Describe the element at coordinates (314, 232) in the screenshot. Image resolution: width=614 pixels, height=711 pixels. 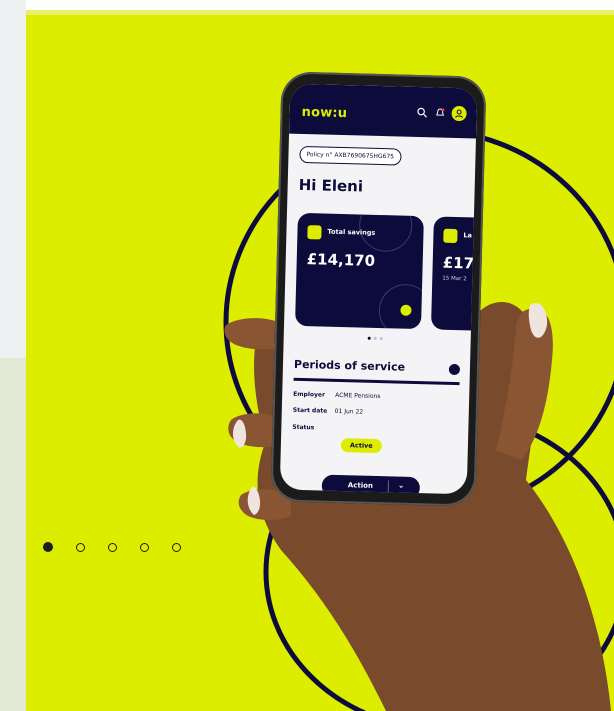
I see `savings-icon` at that location.